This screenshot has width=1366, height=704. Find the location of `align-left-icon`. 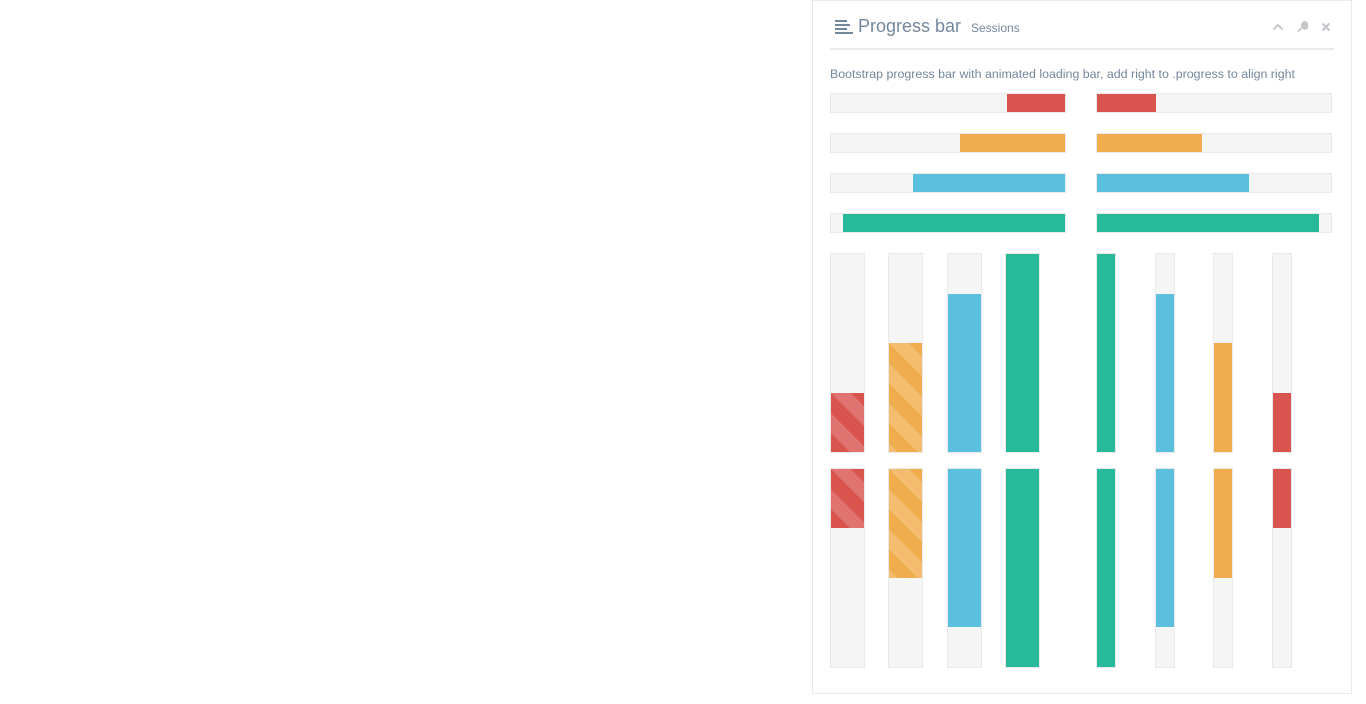

align-left-icon is located at coordinates (844, 27).